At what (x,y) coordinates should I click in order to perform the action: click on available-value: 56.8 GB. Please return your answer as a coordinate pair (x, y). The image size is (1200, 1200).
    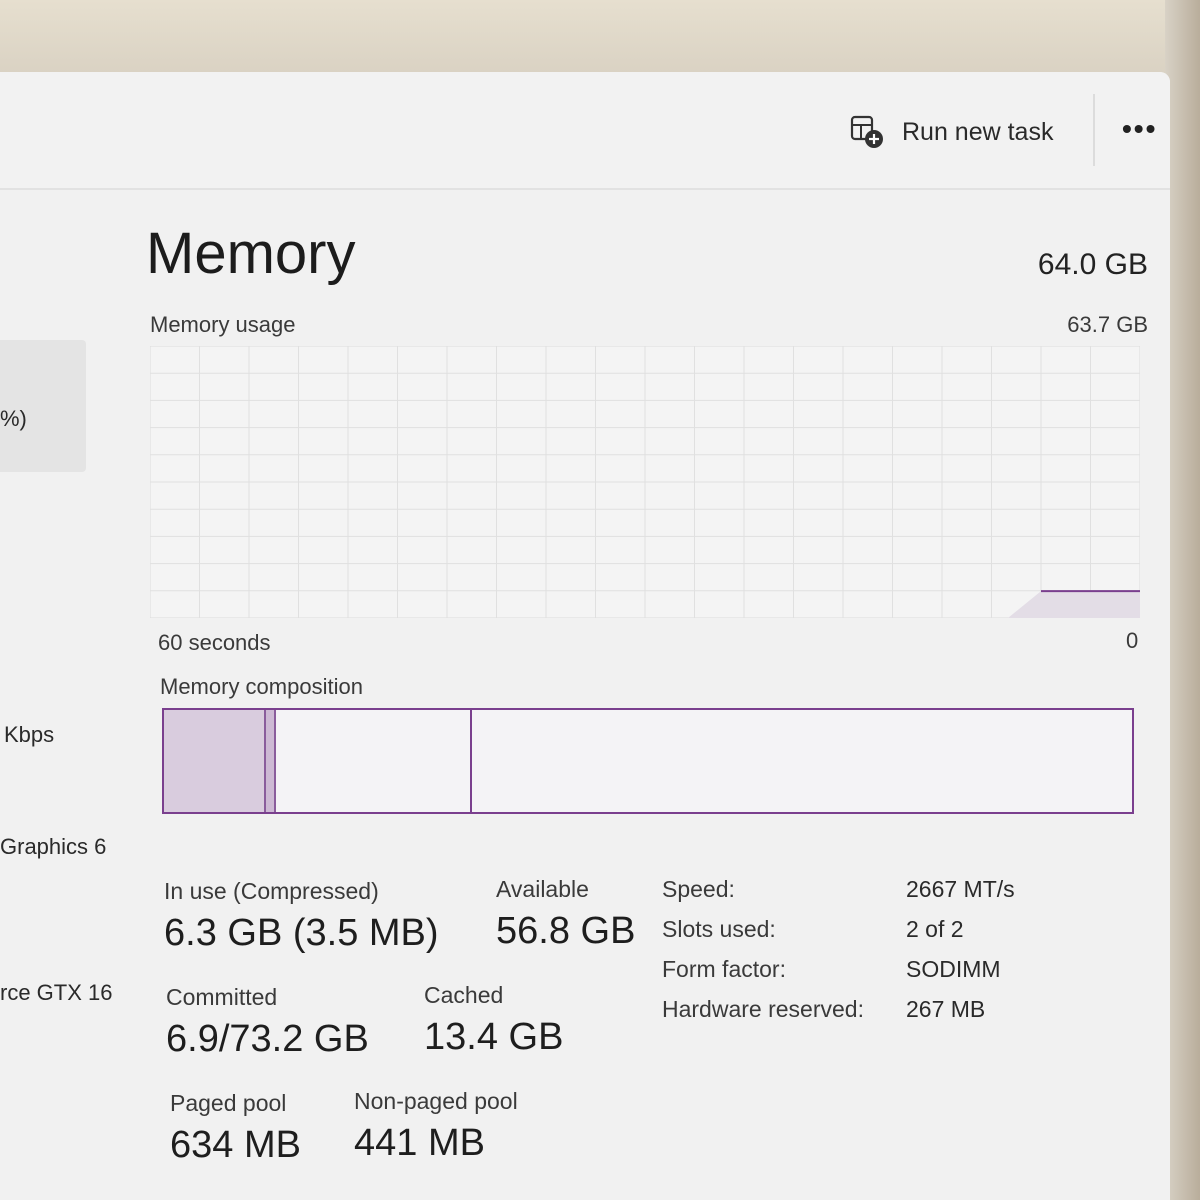
    Looking at the image, I should click on (566, 931).